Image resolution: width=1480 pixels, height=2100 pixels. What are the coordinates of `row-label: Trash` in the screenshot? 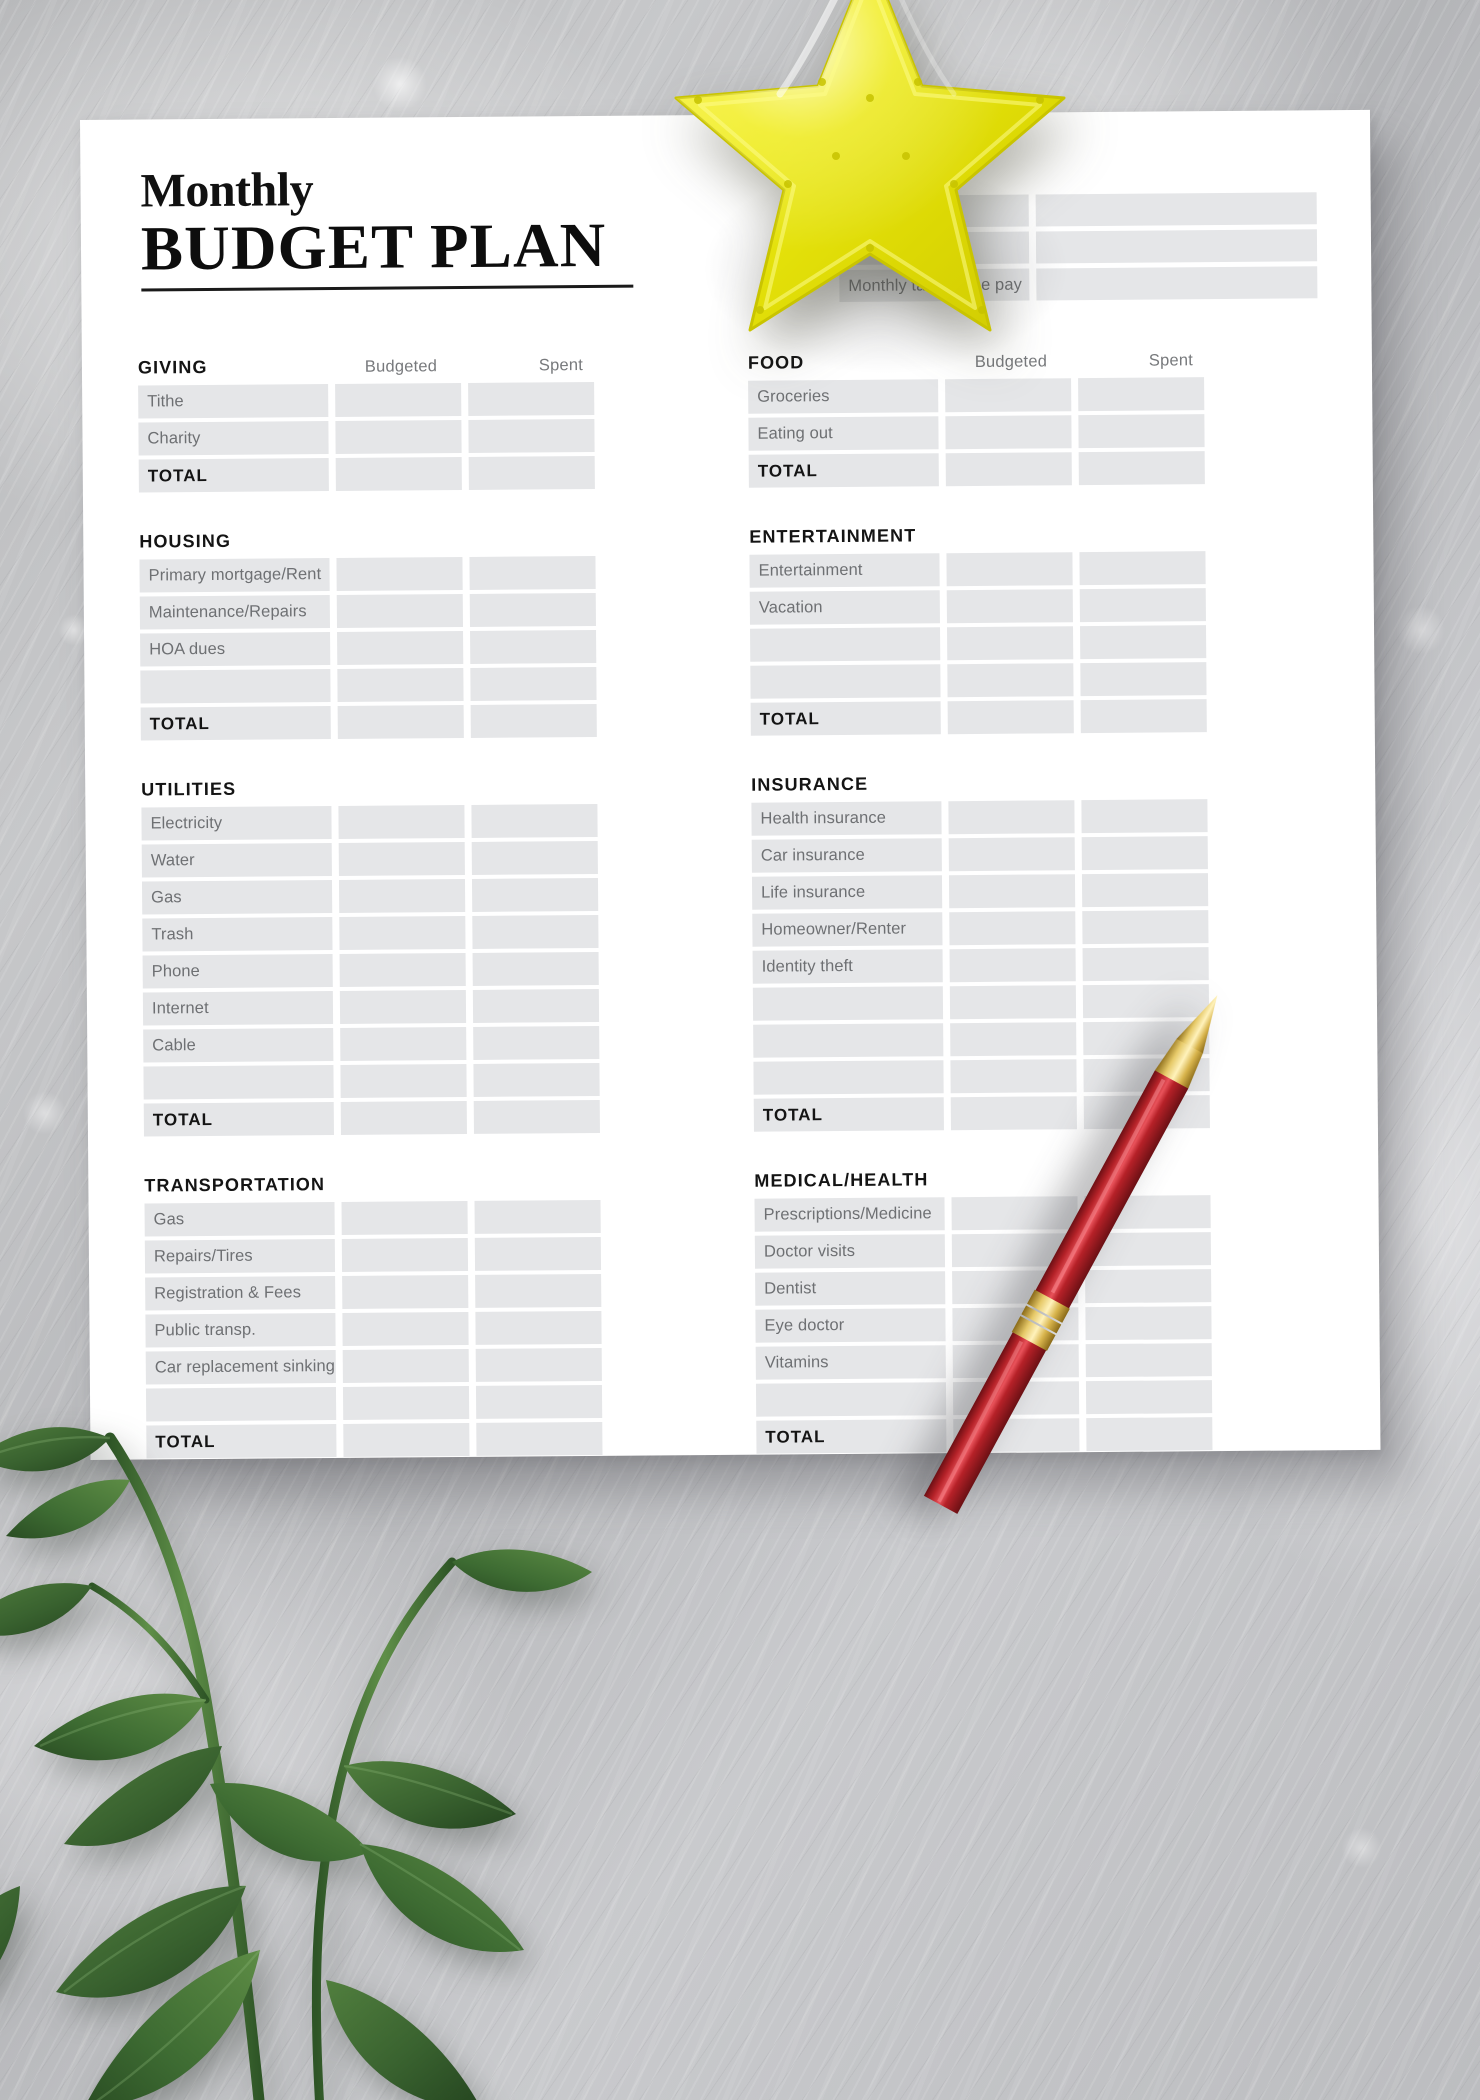 It's located at (237, 934).